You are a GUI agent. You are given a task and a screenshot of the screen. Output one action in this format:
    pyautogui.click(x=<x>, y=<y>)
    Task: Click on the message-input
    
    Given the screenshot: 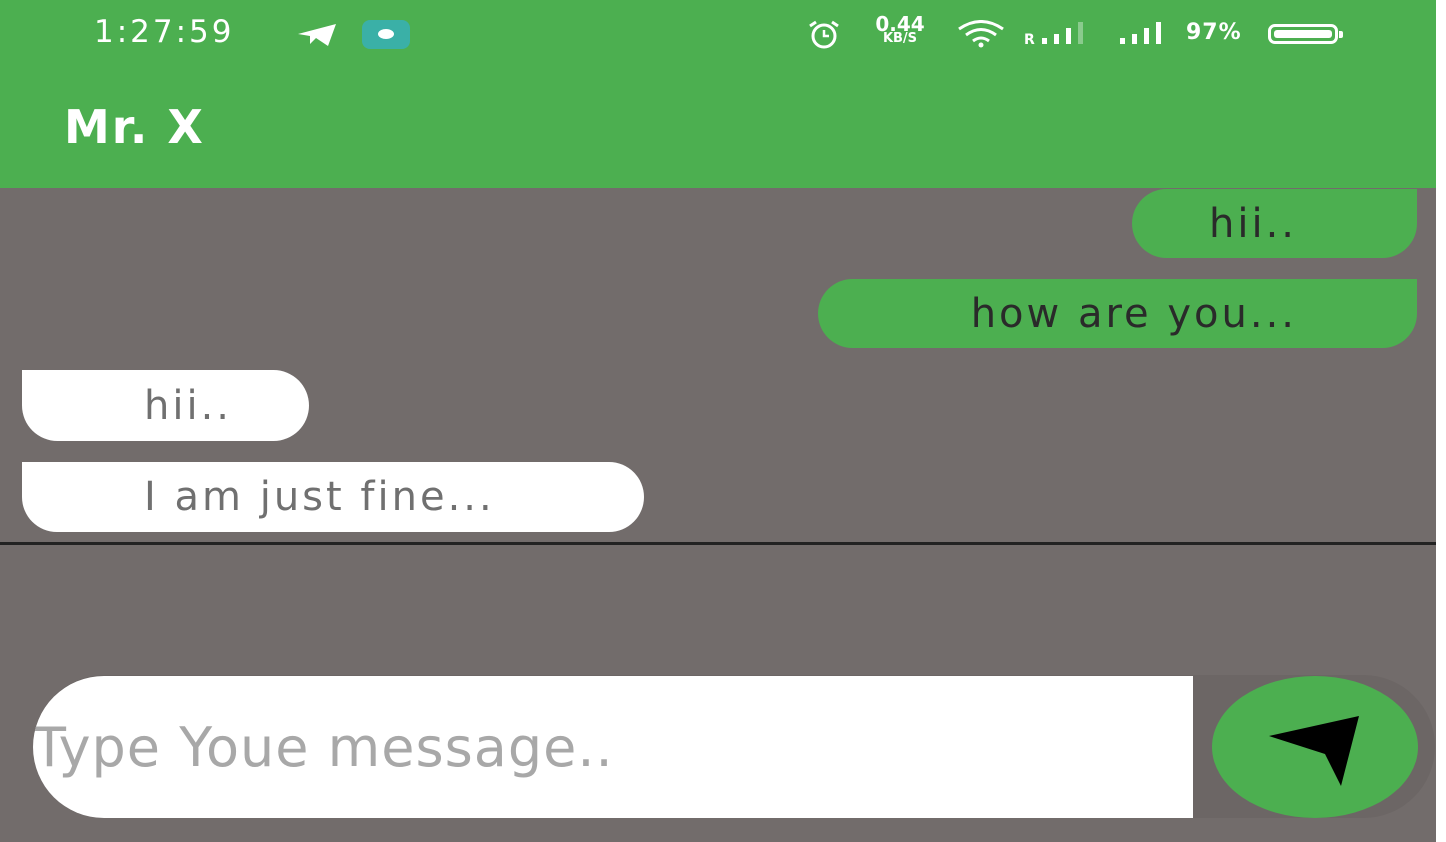 What is the action you would take?
    pyautogui.click(x=613, y=747)
    